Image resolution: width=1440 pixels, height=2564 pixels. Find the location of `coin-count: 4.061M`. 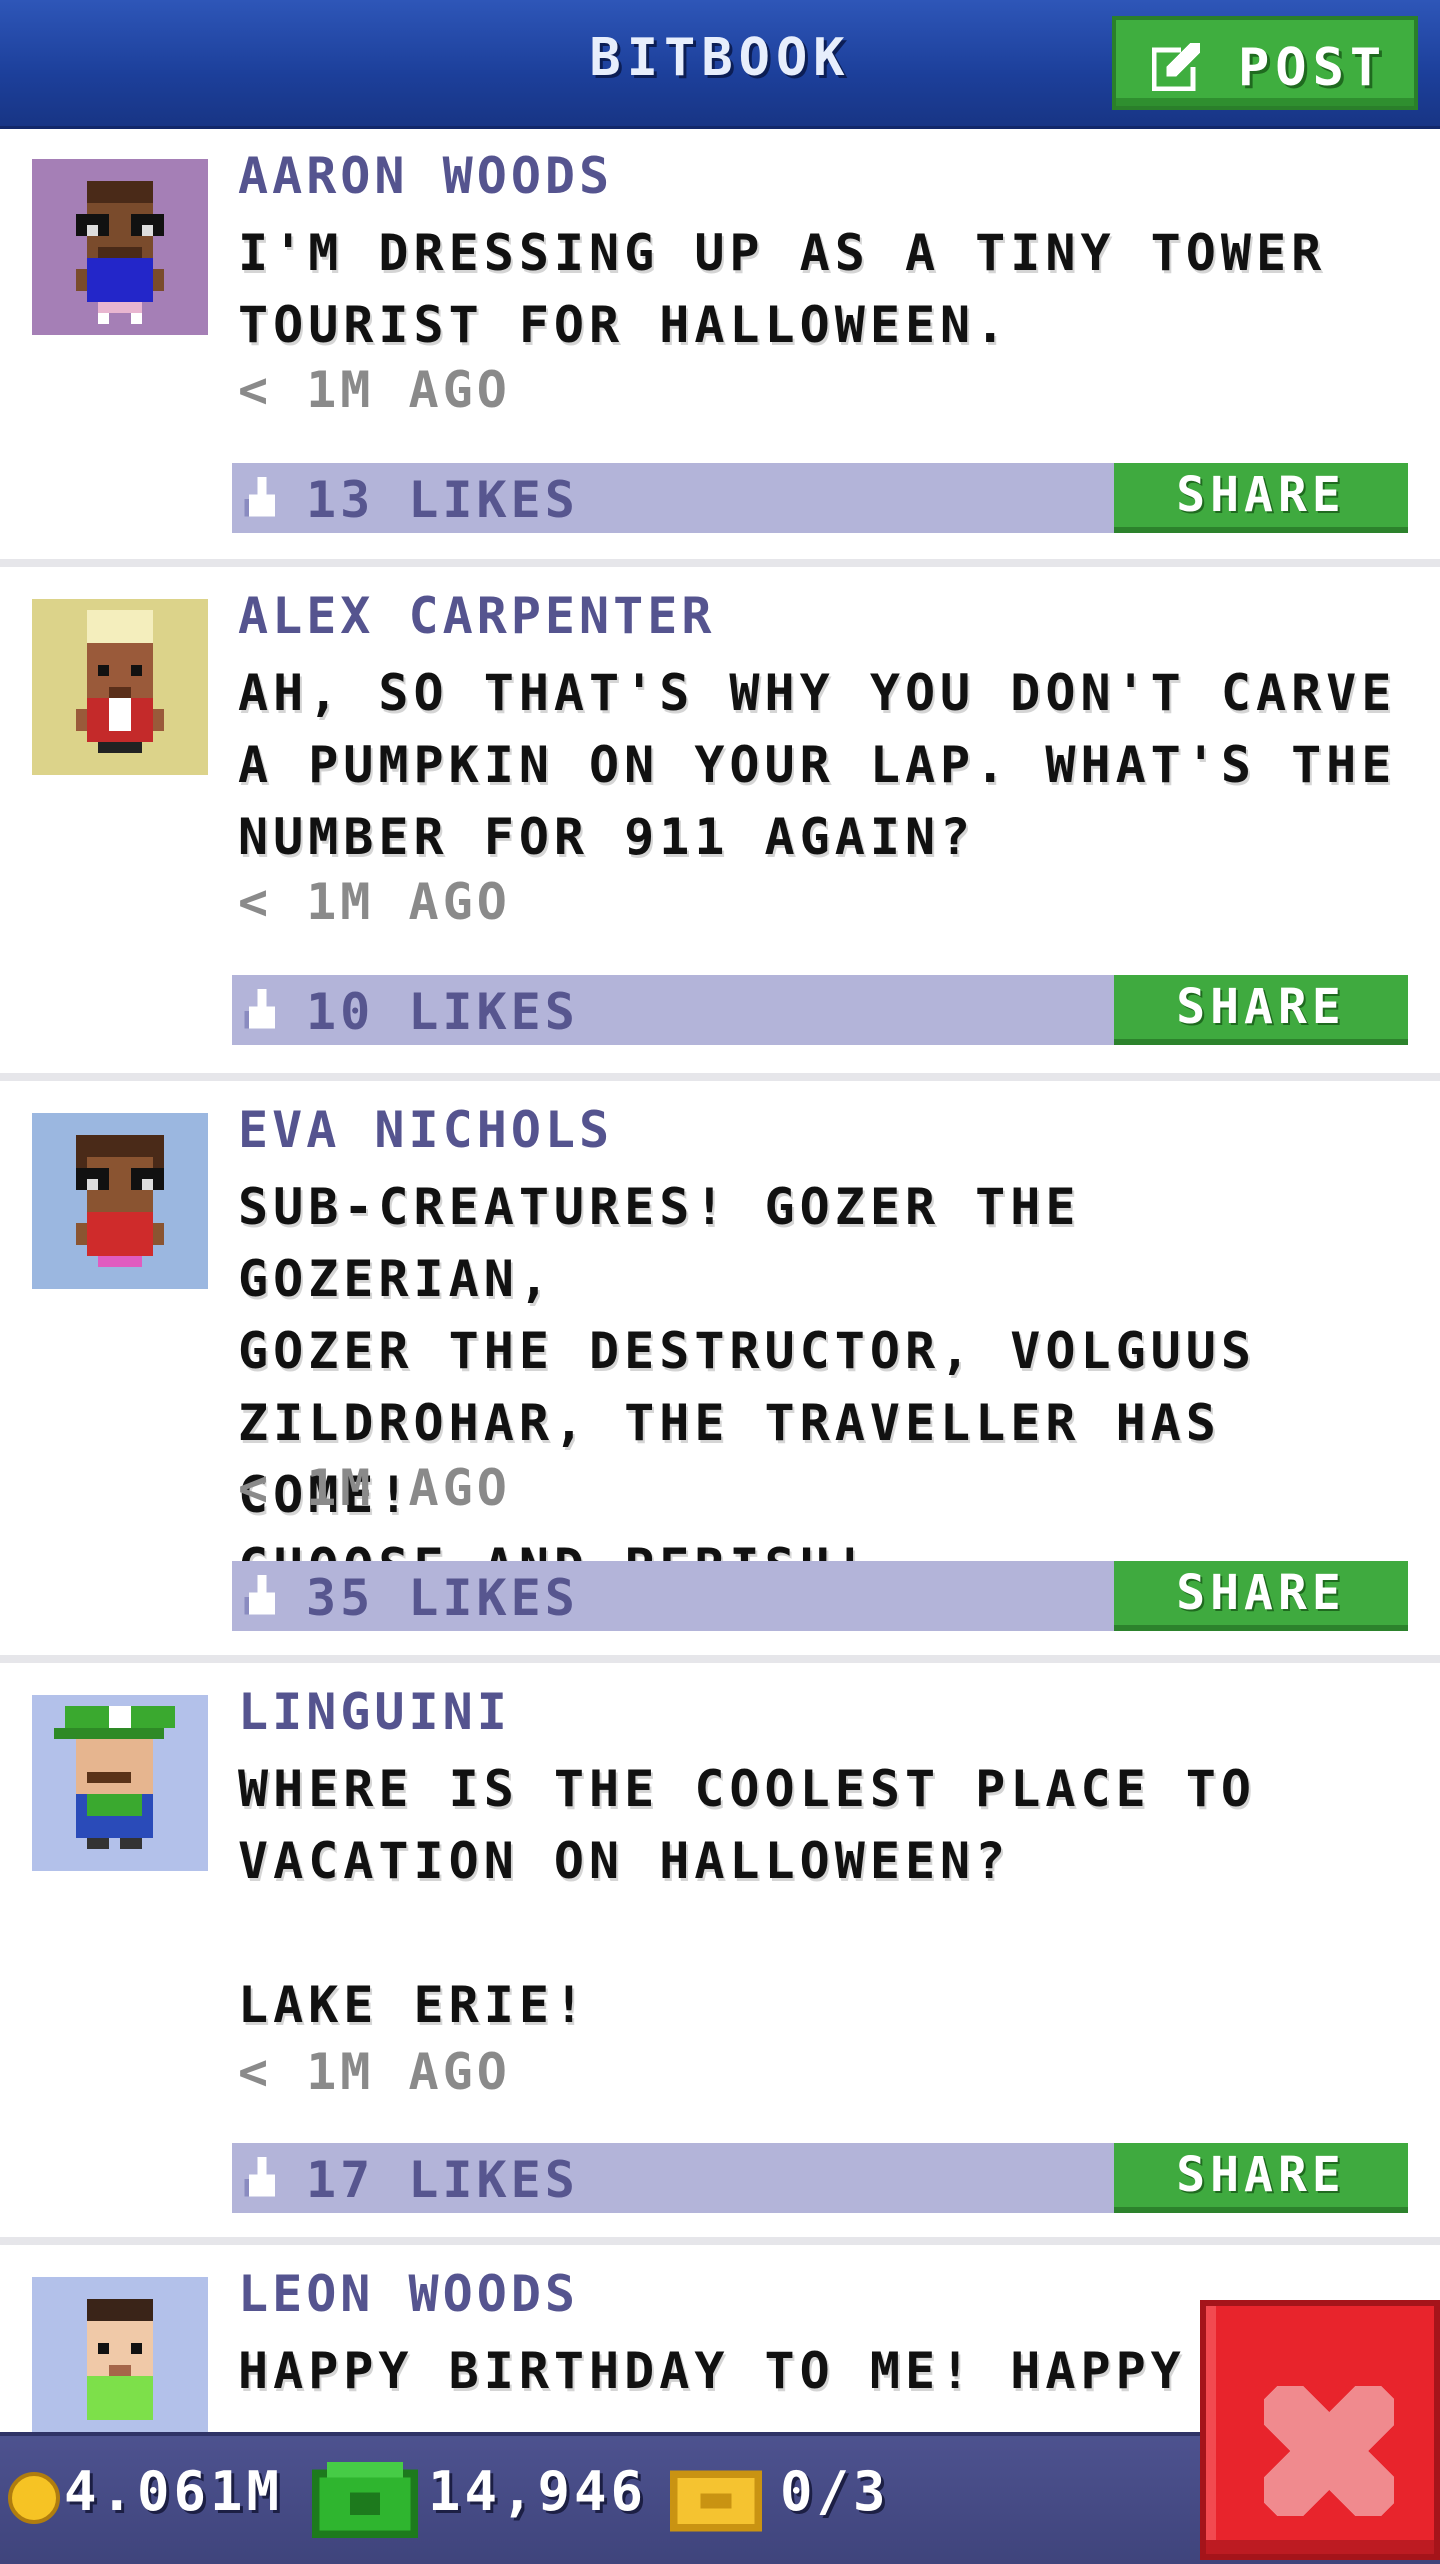

coin-count: 4.061M is located at coordinates (174, 2491).